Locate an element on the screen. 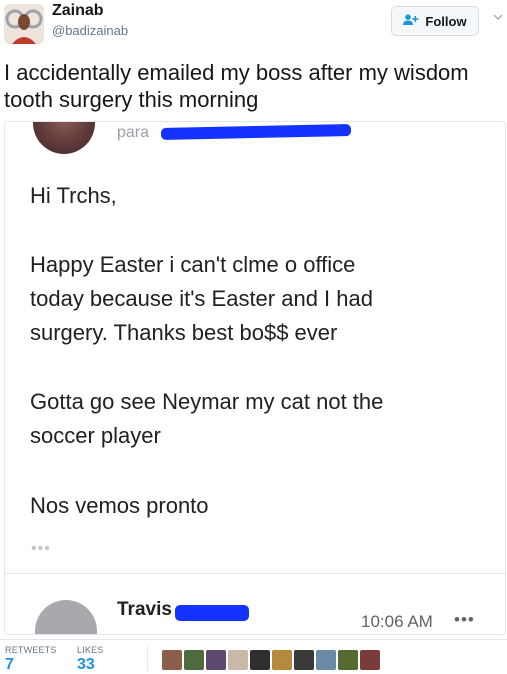 The width and height of the screenshot is (507, 674). user-avatar-image is located at coordinates (24, 24).